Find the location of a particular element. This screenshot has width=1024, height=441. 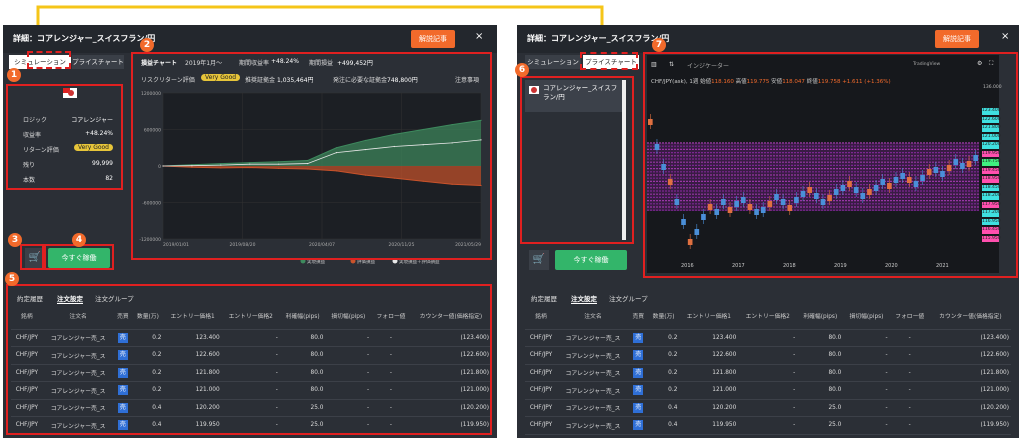

tab-price-chart: プライスチャート is located at coordinates (98, 62).